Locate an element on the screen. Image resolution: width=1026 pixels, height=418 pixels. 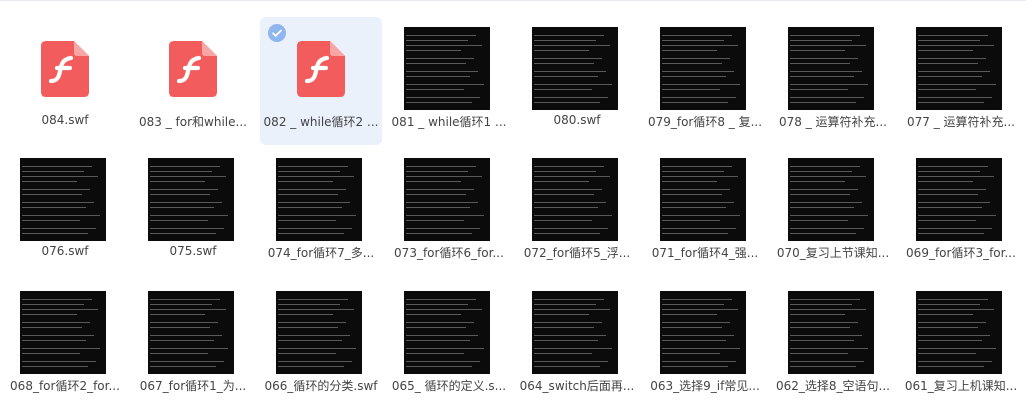
file-item: 076.swf is located at coordinates (65, 212).